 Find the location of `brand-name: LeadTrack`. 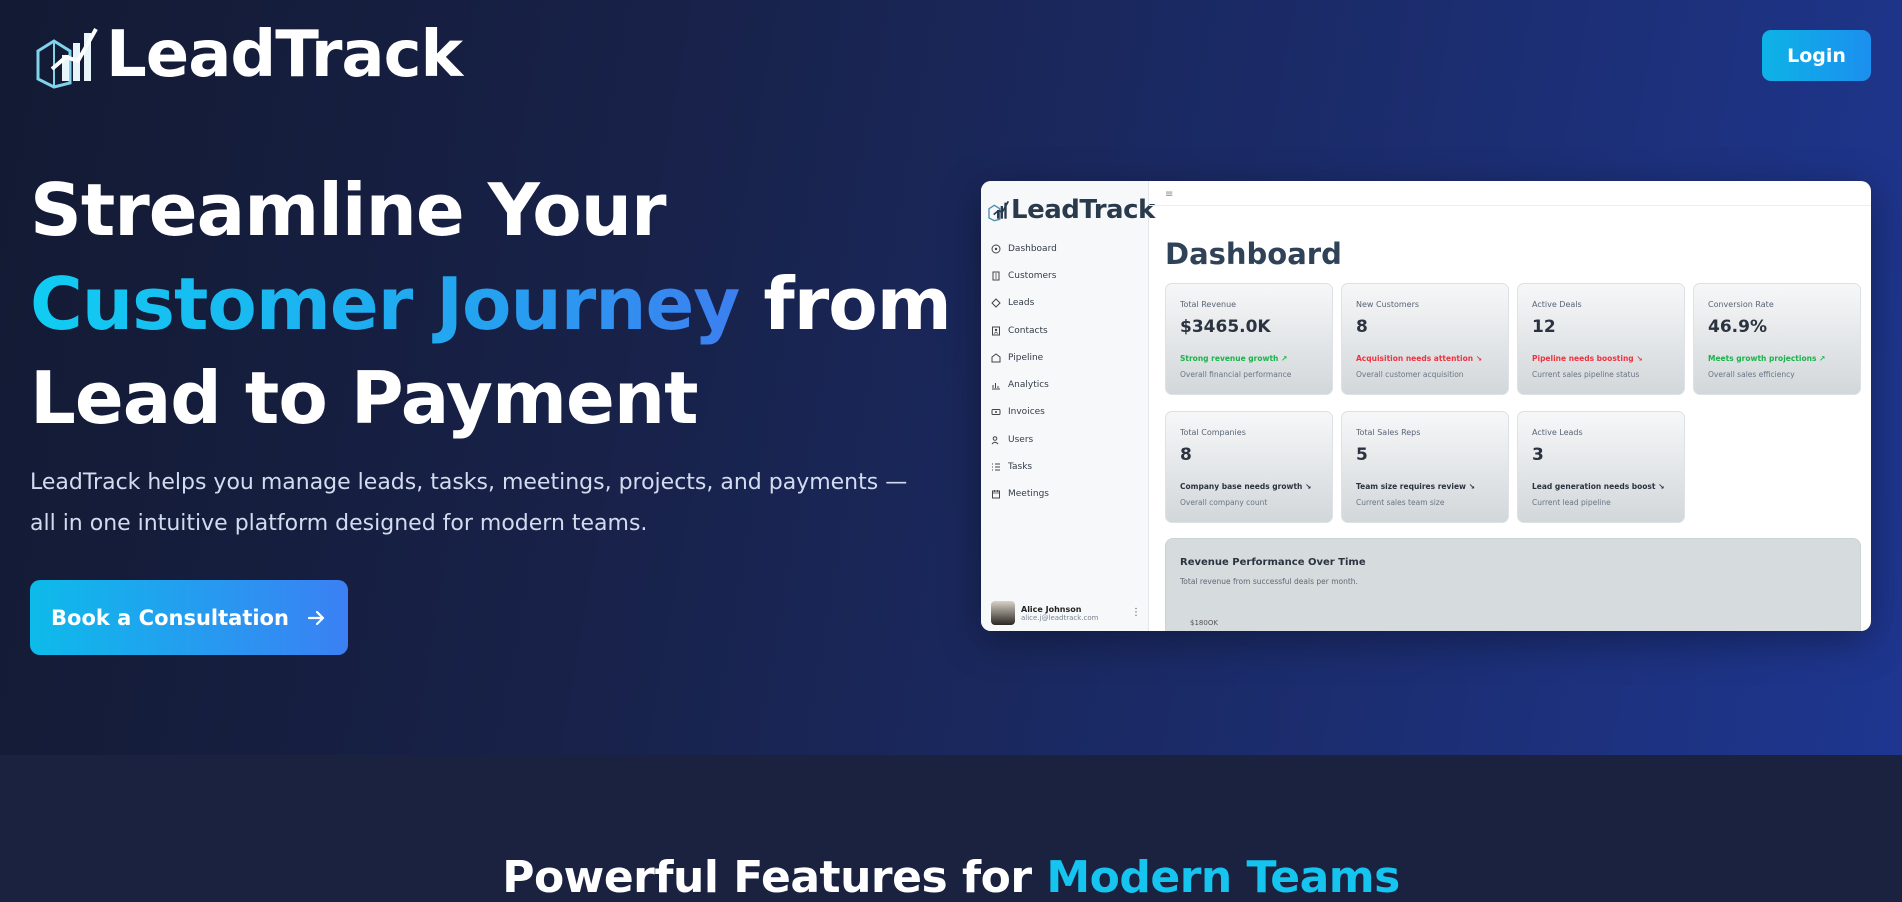

brand-name: LeadTrack is located at coordinates (284, 55).